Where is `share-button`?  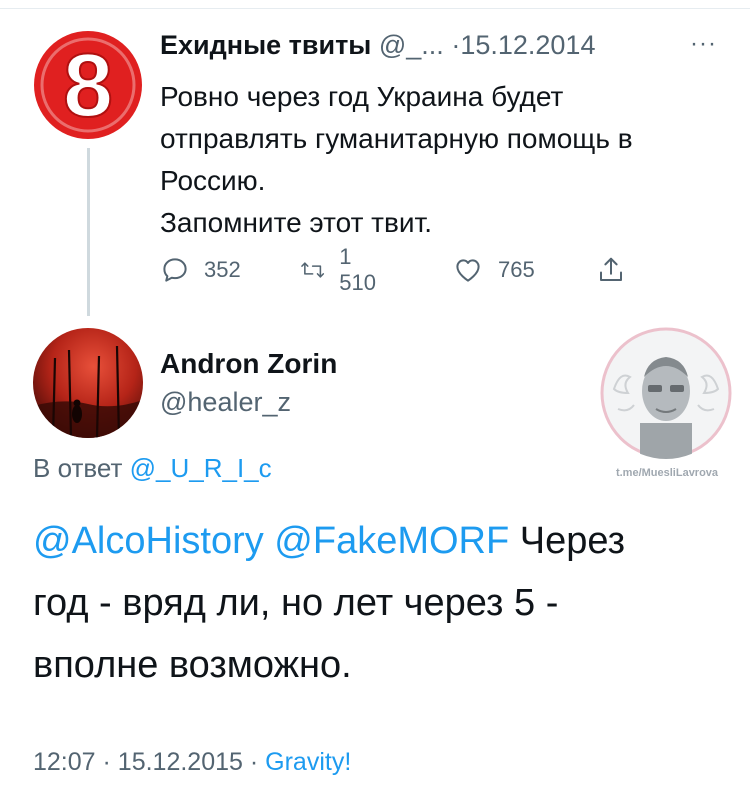 share-button is located at coordinates (611, 270).